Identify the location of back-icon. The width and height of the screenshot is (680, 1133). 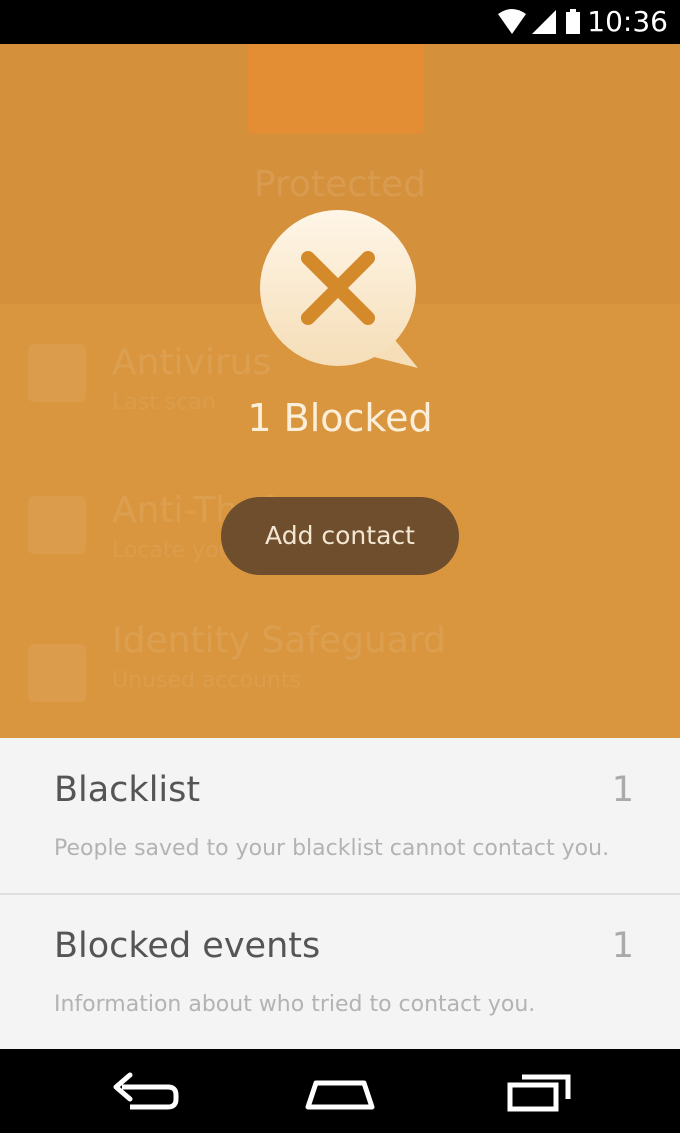
(144, 1091).